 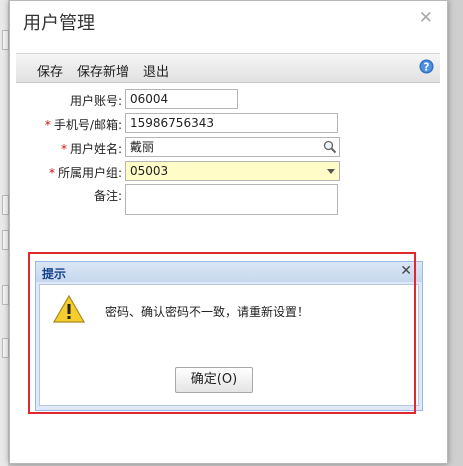 What do you see at coordinates (50, 70) in the screenshot?
I see `save-button: 保存` at bounding box center [50, 70].